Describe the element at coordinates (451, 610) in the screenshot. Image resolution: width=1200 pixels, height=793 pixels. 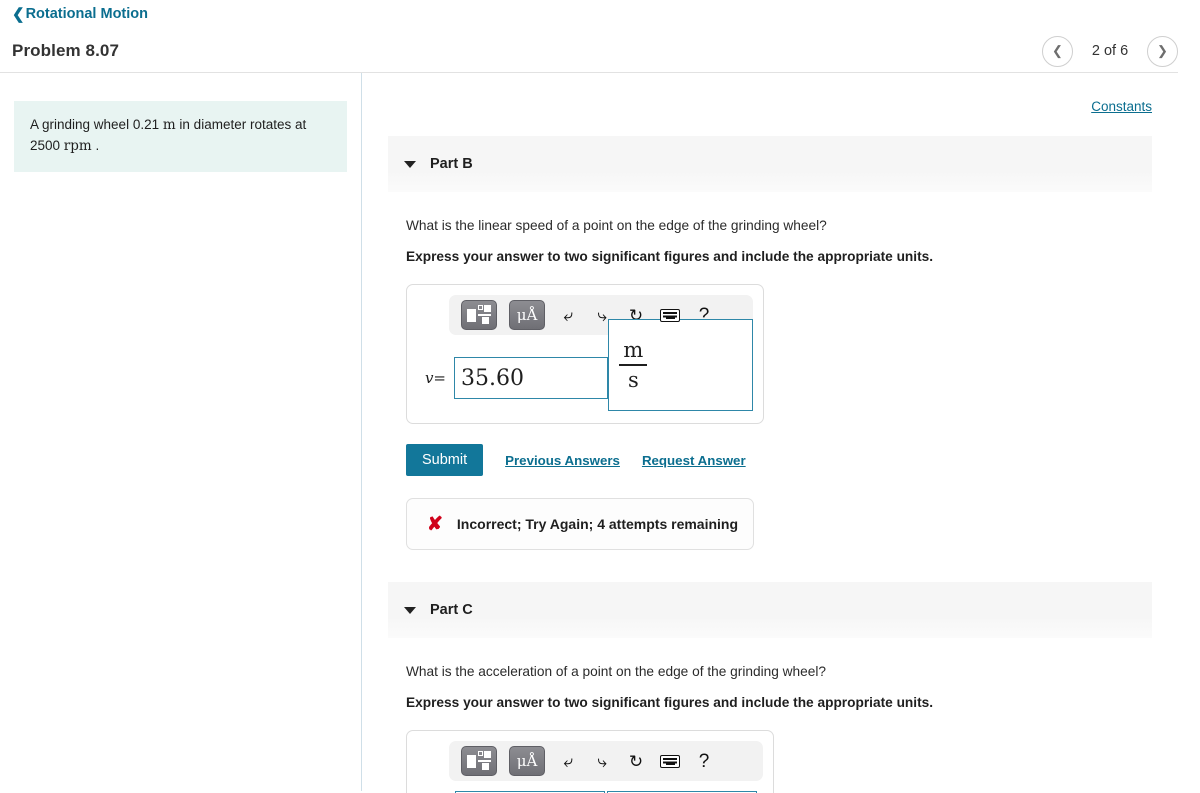
I see `part-c-label: Part C` at that location.